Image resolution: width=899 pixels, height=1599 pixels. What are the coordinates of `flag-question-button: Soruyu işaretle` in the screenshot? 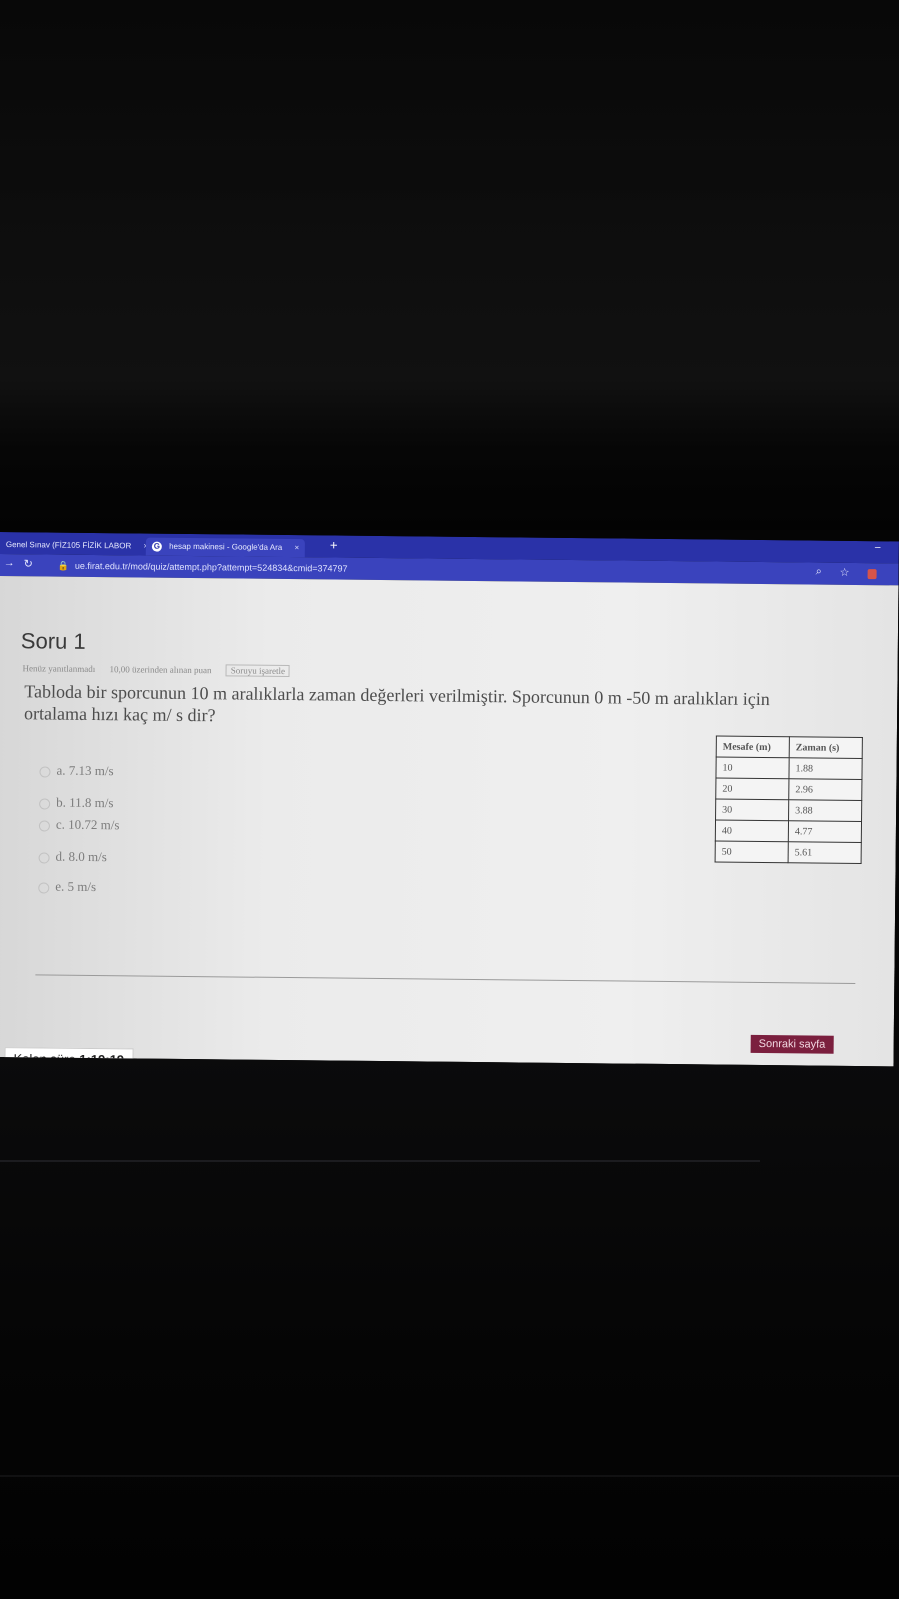 It's located at (258, 671).